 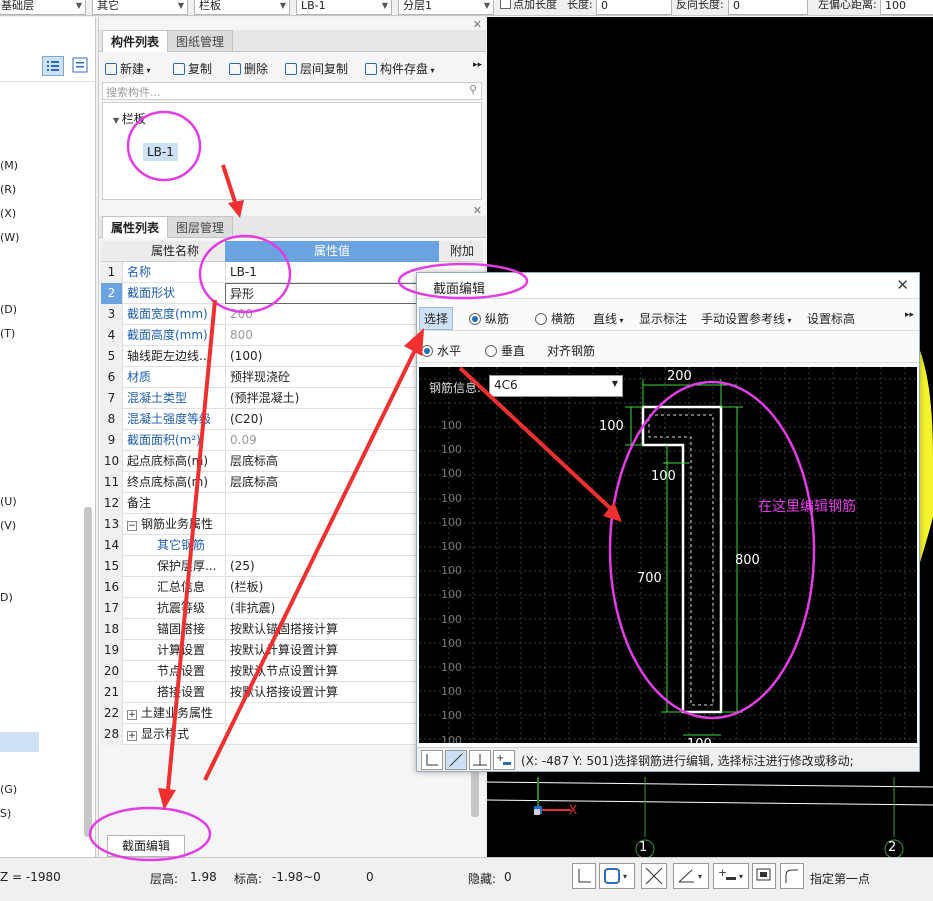 I want to click on property-value: (100), so click(x=320, y=356).